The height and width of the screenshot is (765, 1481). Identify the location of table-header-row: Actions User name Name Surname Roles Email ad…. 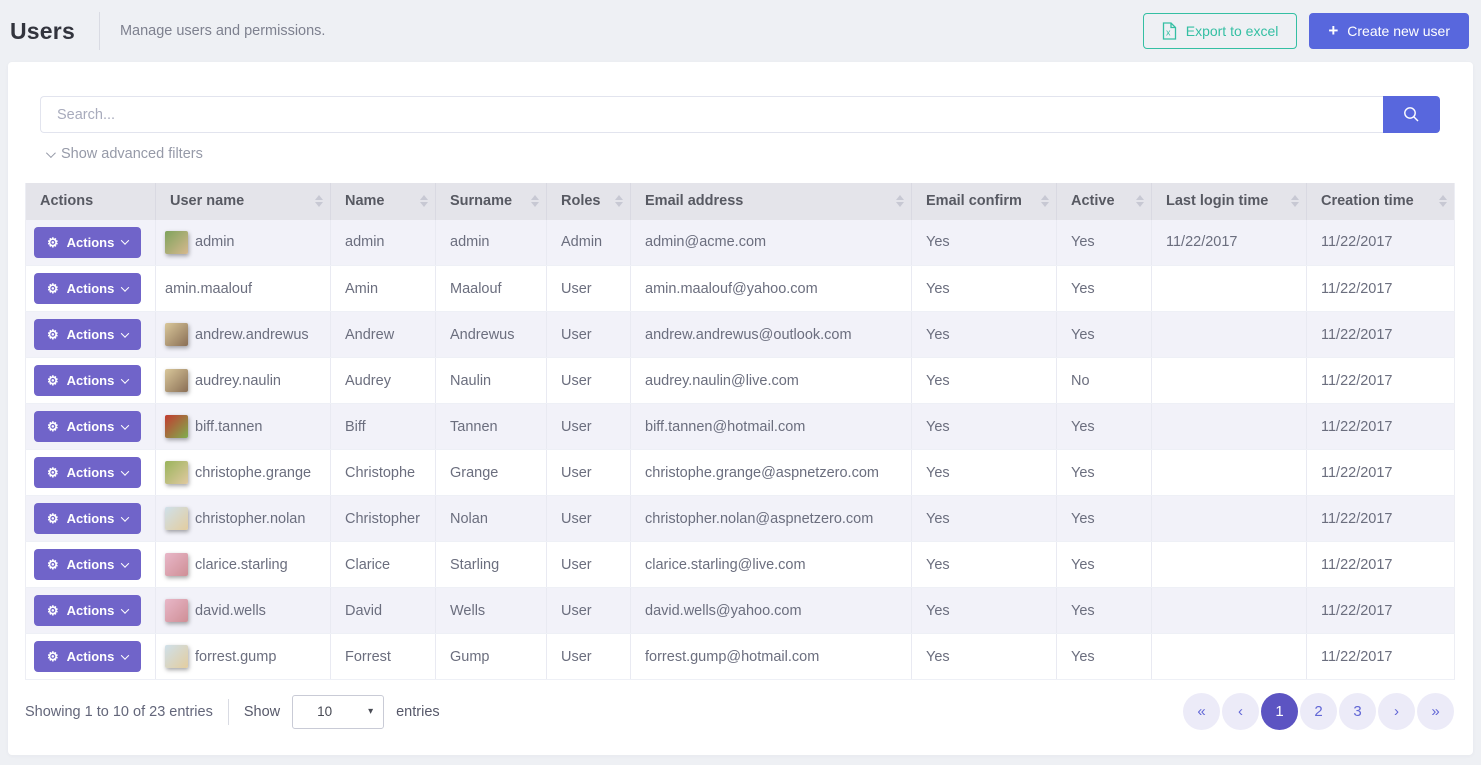
(740, 201).